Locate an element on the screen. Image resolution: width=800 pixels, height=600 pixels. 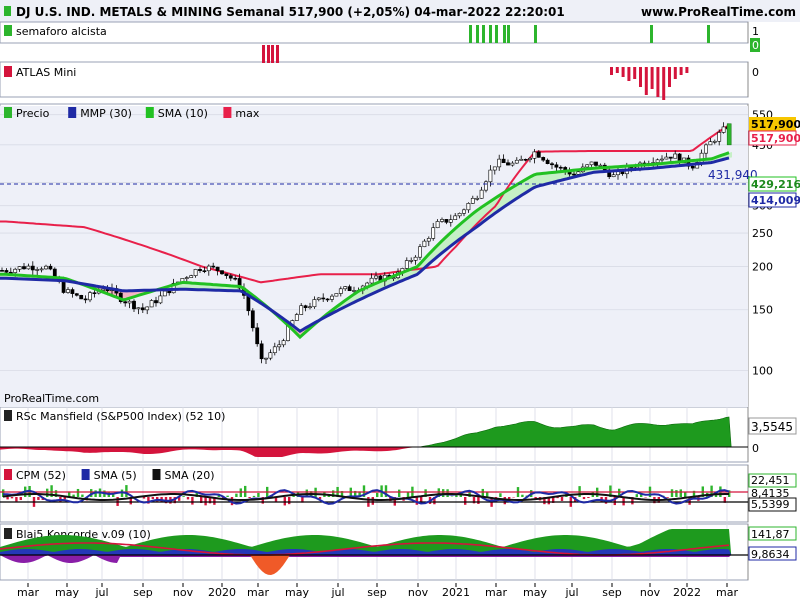
x-tick-label: 2021 is located at coordinates (456, 592).